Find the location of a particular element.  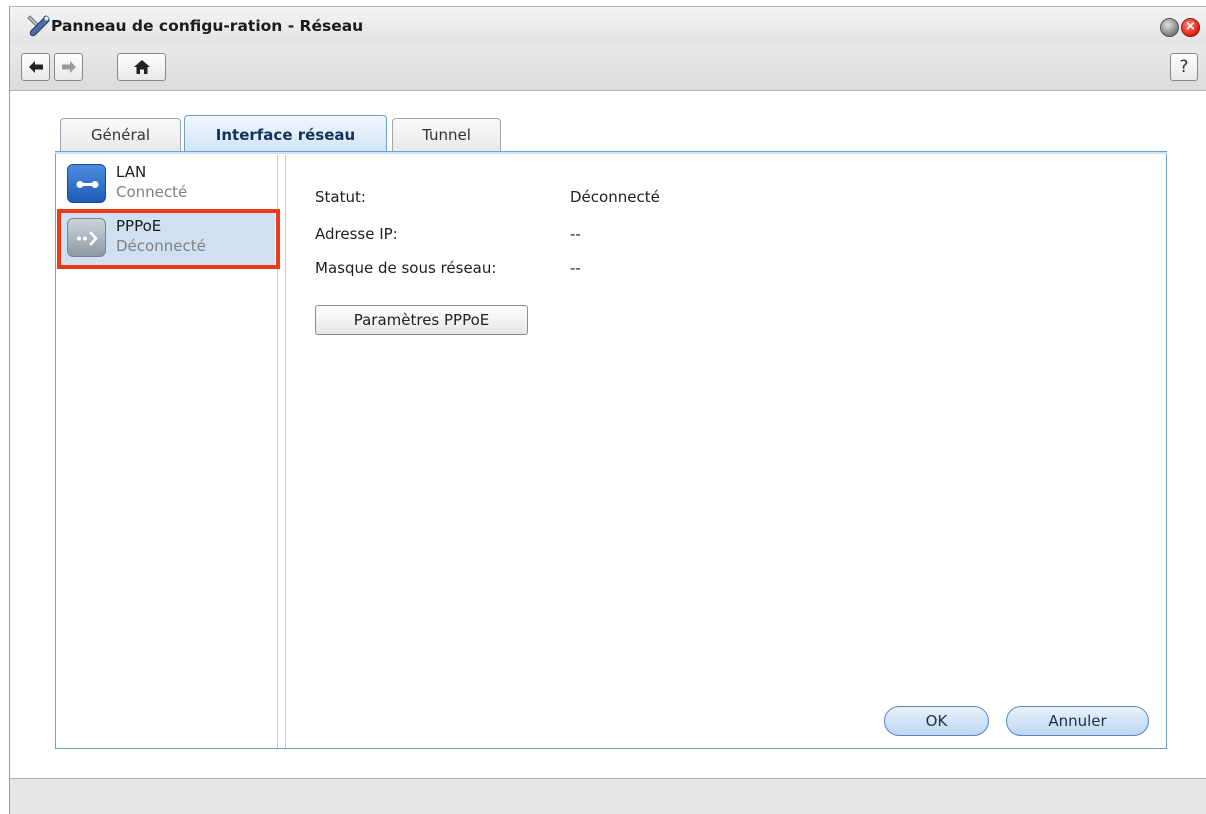

arrow-right-icon is located at coordinates (69, 67).